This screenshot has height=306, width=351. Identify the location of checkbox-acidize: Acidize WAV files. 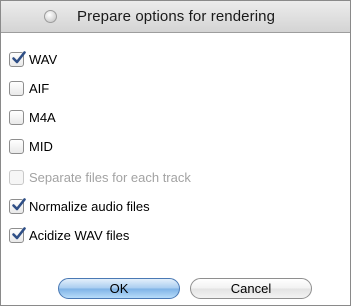
(69, 235).